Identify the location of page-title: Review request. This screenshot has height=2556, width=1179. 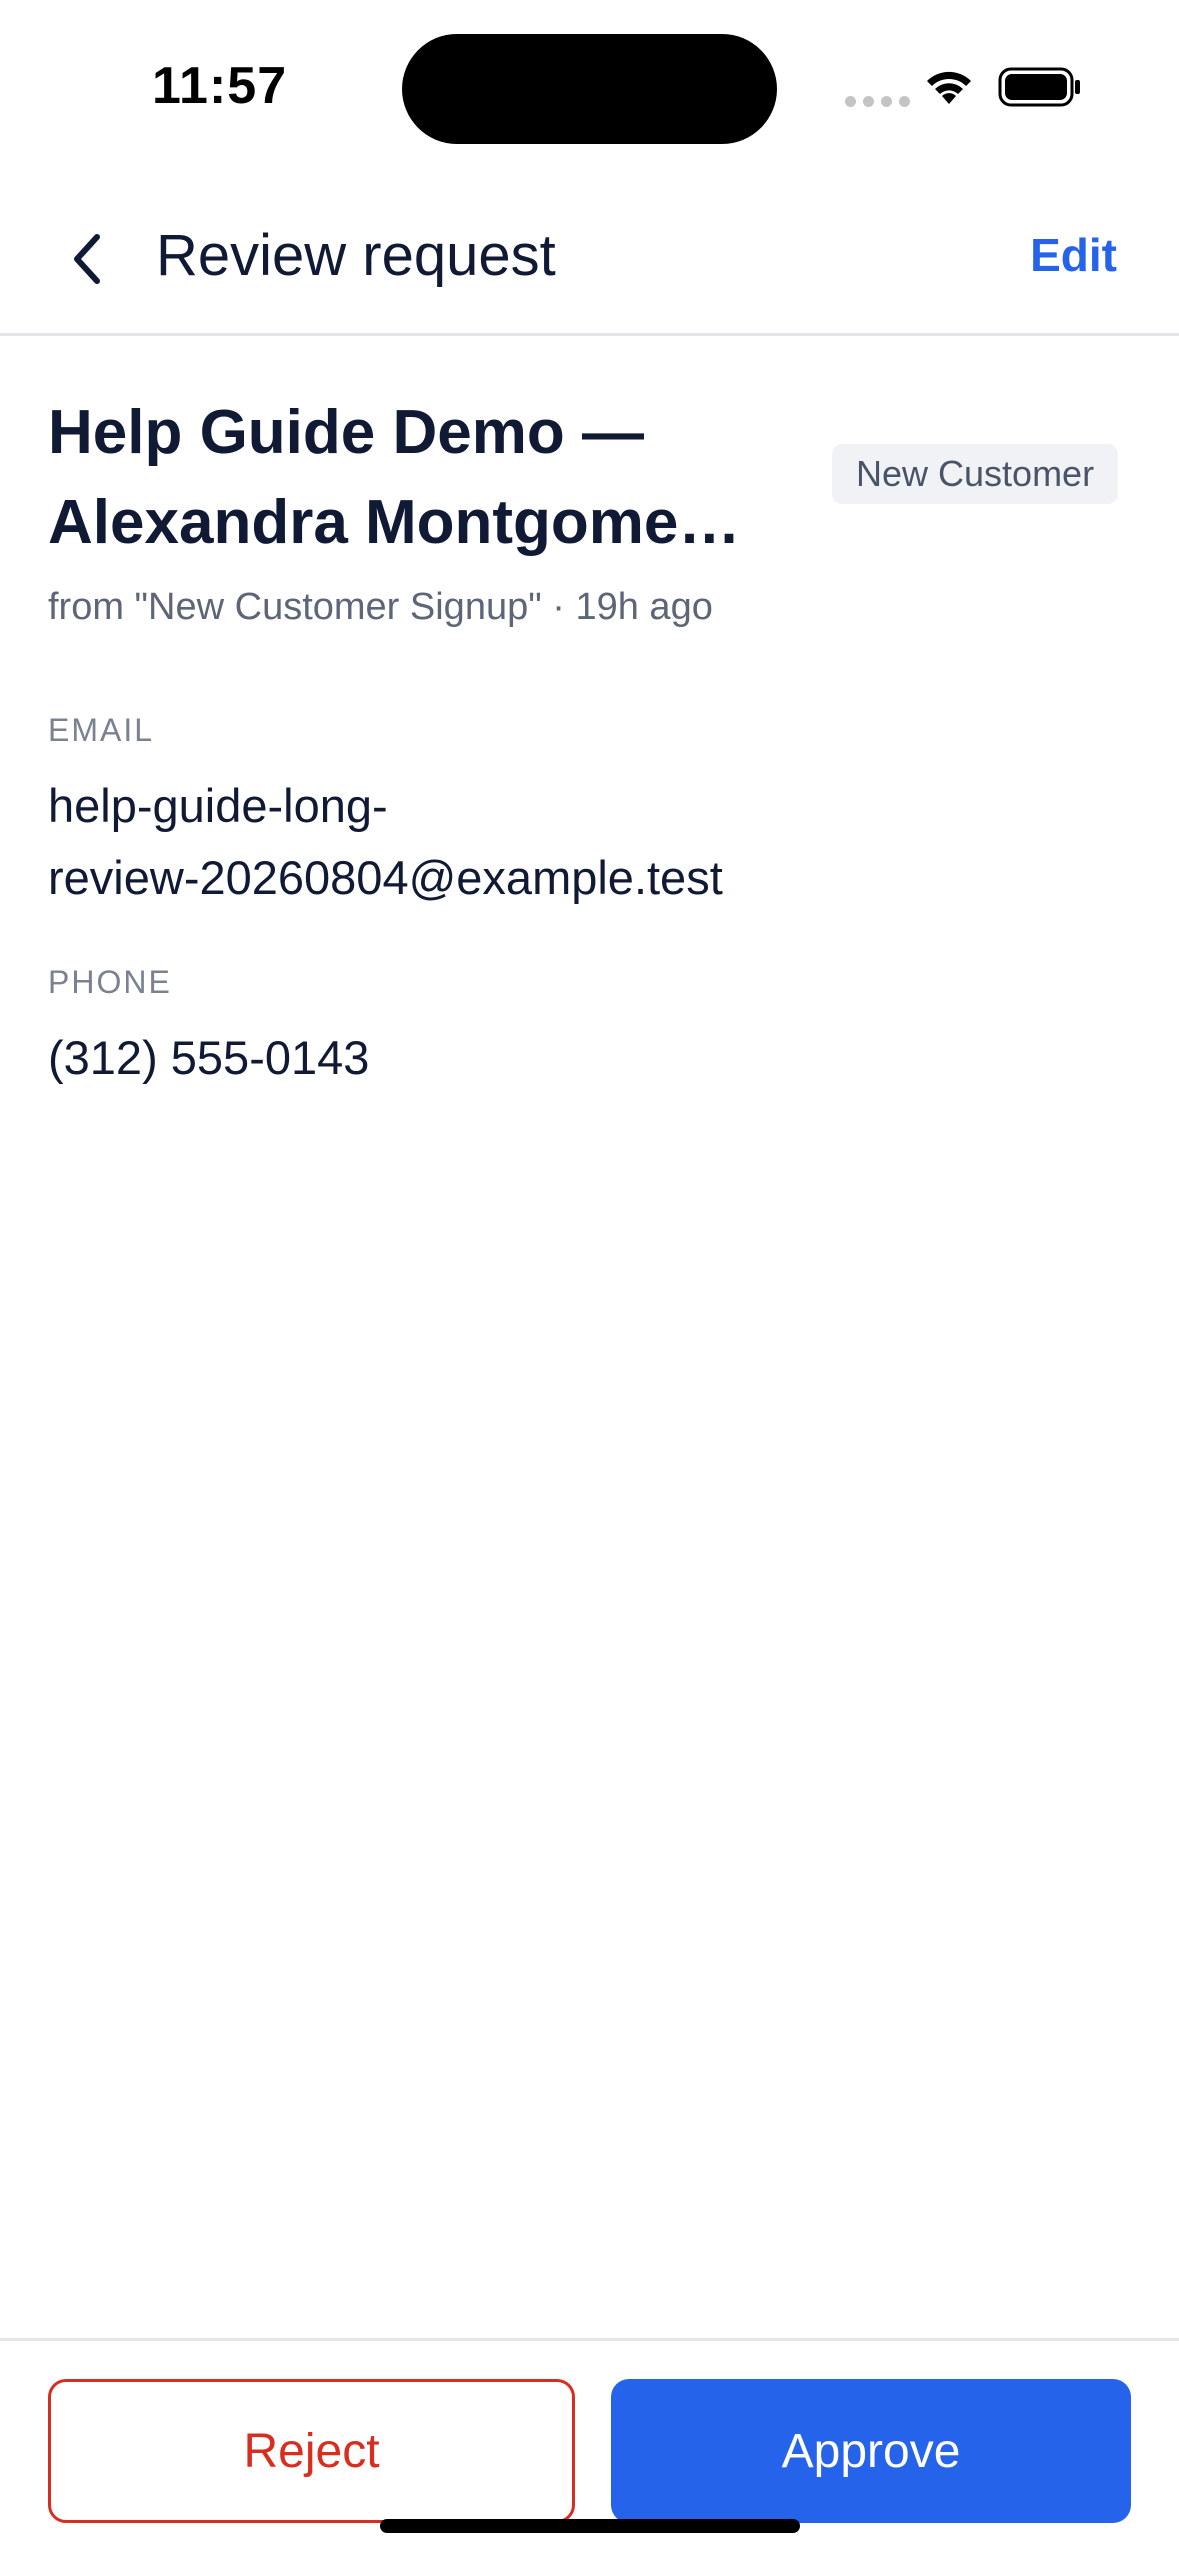
(356, 255).